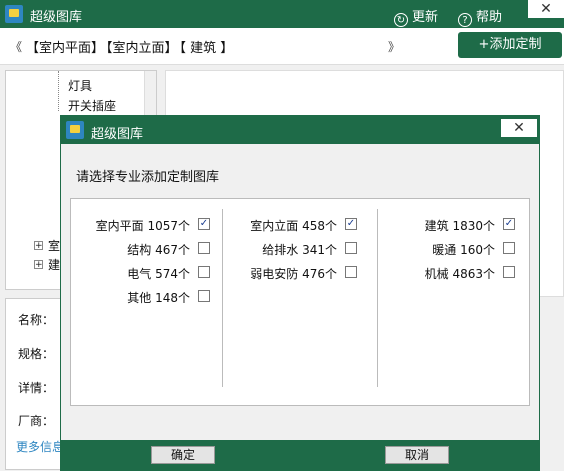  I want to click on option-mechanical: 机械 4863个, so click(453, 273).